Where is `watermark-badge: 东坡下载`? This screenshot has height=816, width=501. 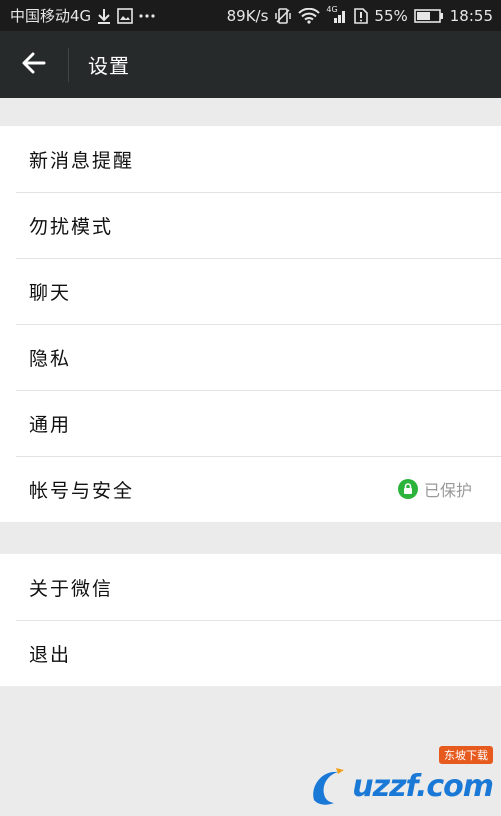
watermark-badge: 东坡下载 is located at coordinates (466, 755).